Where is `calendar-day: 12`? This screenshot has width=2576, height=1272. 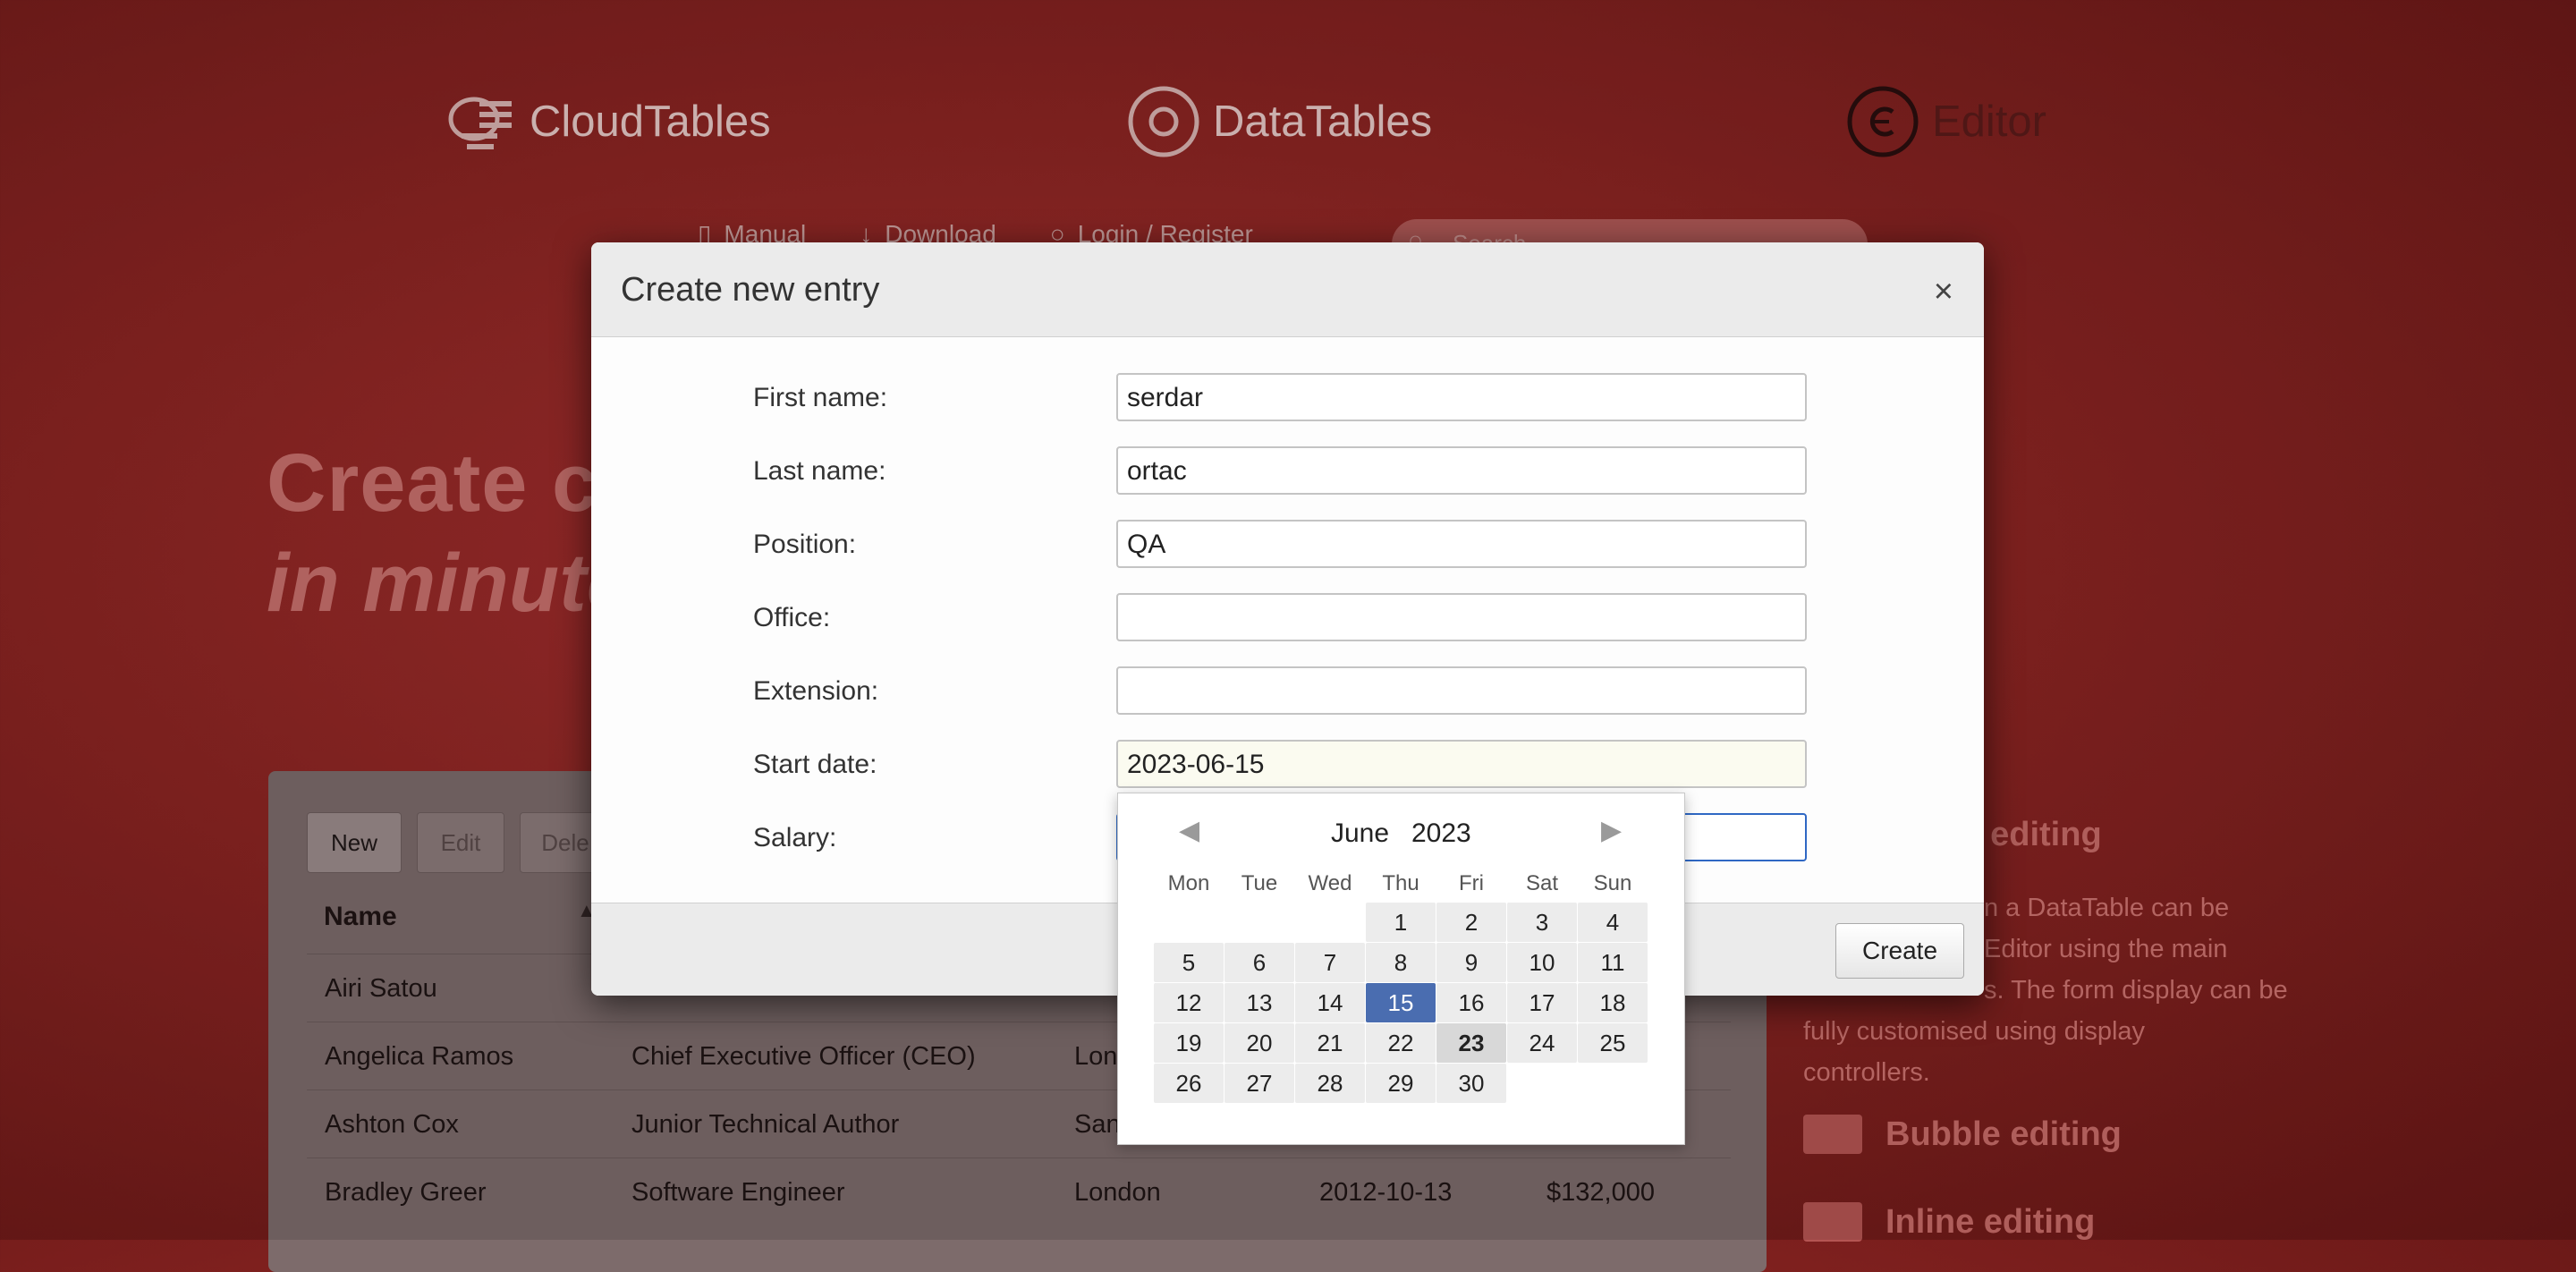 calendar-day: 12 is located at coordinates (1189, 1002).